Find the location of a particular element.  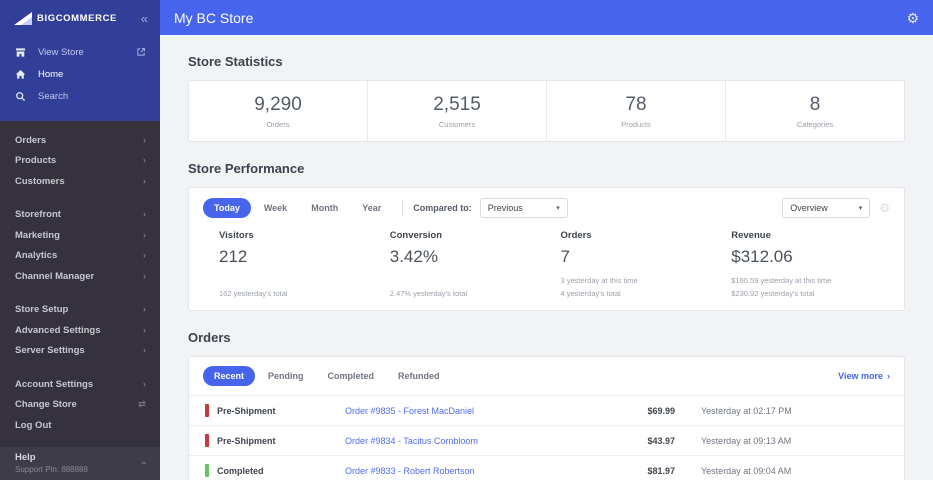

stat-label: Customers is located at coordinates (457, 124).